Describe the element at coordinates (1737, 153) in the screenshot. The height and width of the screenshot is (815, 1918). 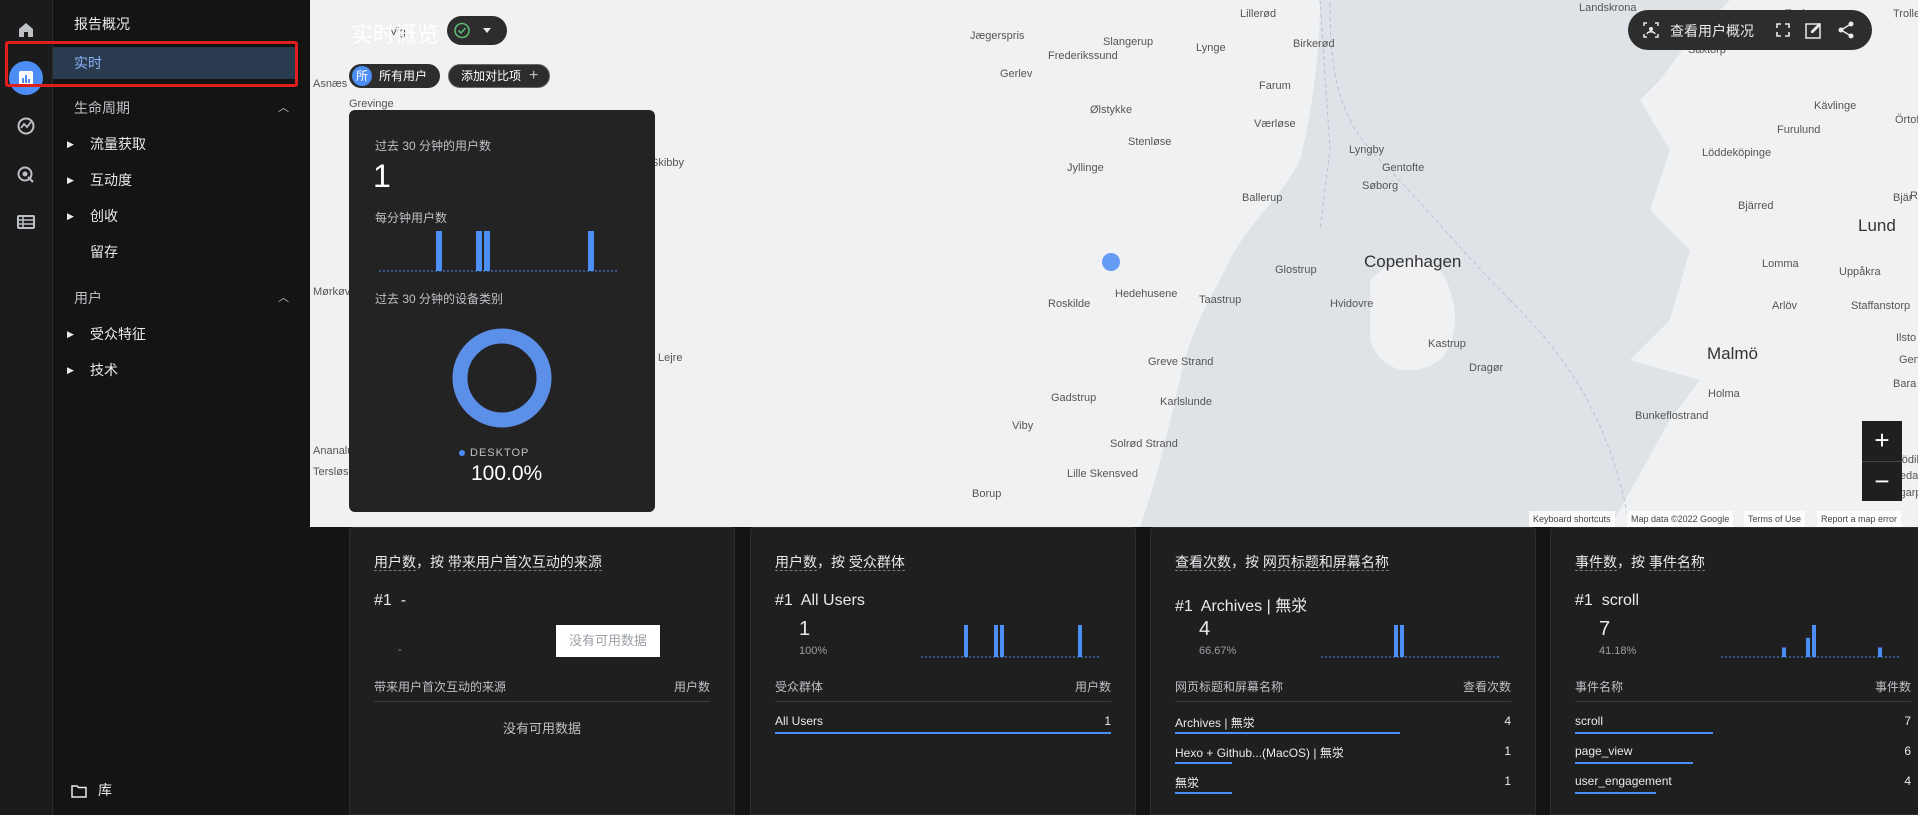
I see `map-label: Löddeköpinge` at that location.